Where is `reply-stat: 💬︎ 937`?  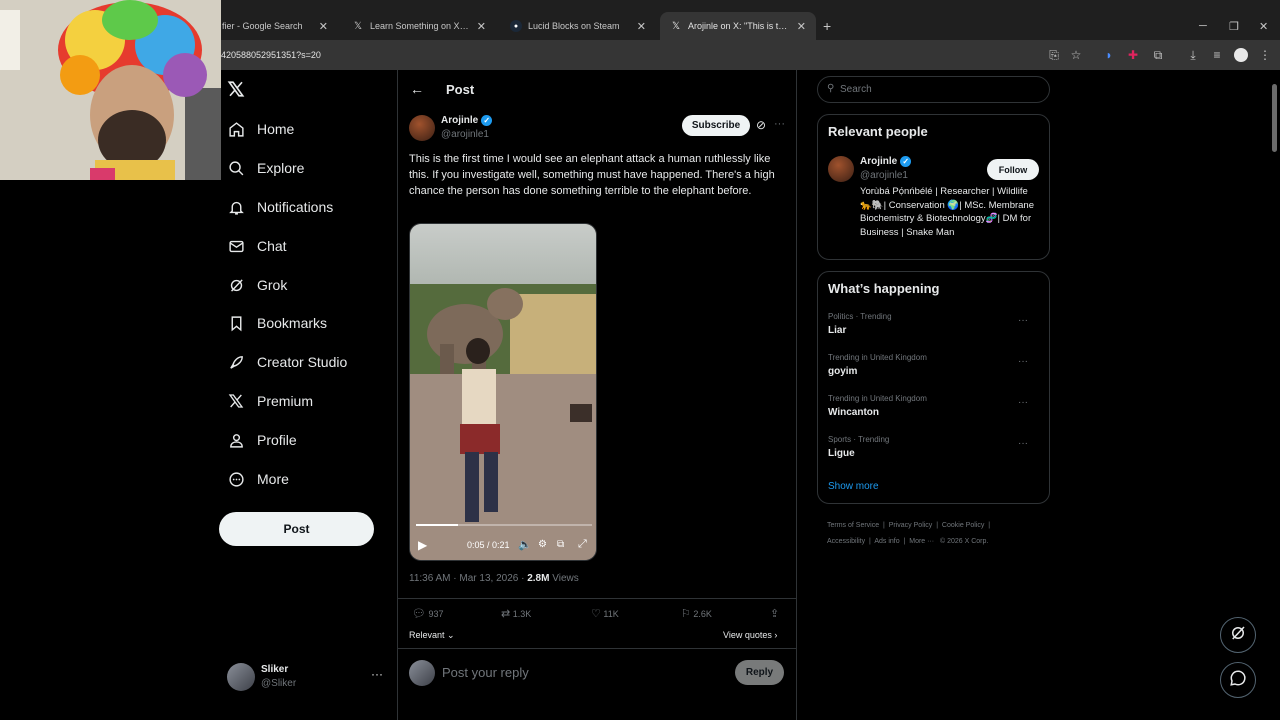 reply-stat: 💬︎ 937 is located at coordinates (428, 613).